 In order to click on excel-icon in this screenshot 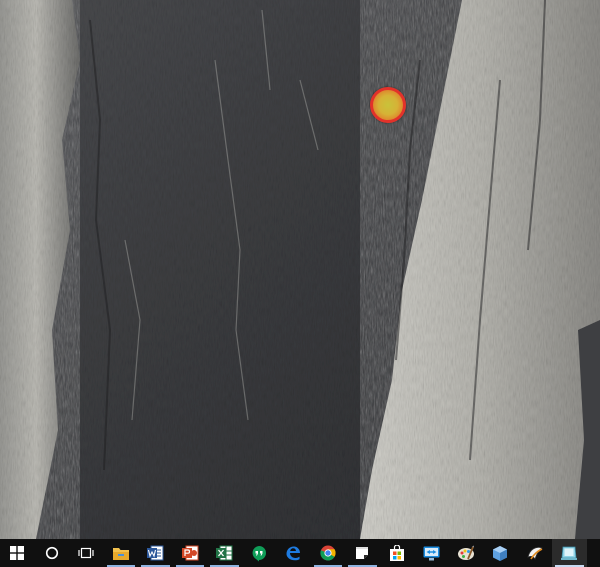, I will do `click(224, 553)`.